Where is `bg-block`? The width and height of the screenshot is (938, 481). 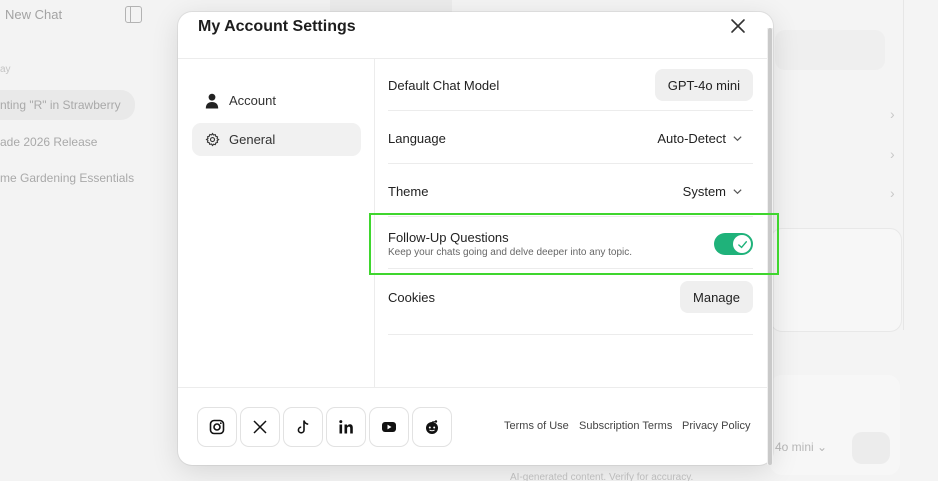 bg-block is located at coordinates (830, 50).